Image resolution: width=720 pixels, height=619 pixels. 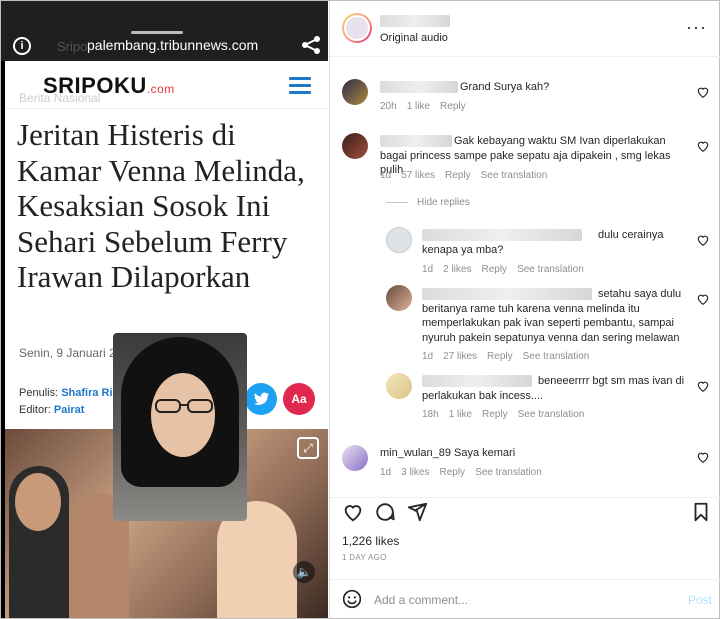 I want to click on commenter-username: min_wulan_89, so click(x=415, y=453).